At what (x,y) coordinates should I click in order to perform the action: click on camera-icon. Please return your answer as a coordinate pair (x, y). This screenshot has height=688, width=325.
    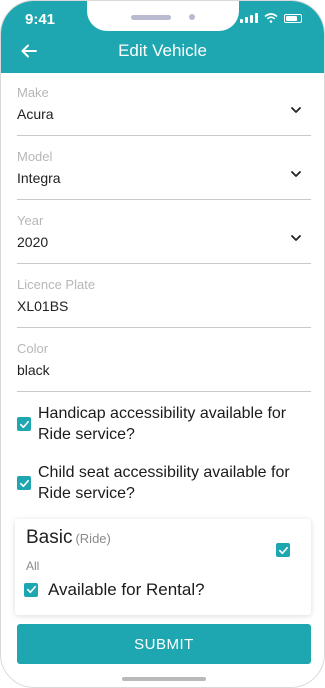
    Looking at the image, I should click on (192, 17).